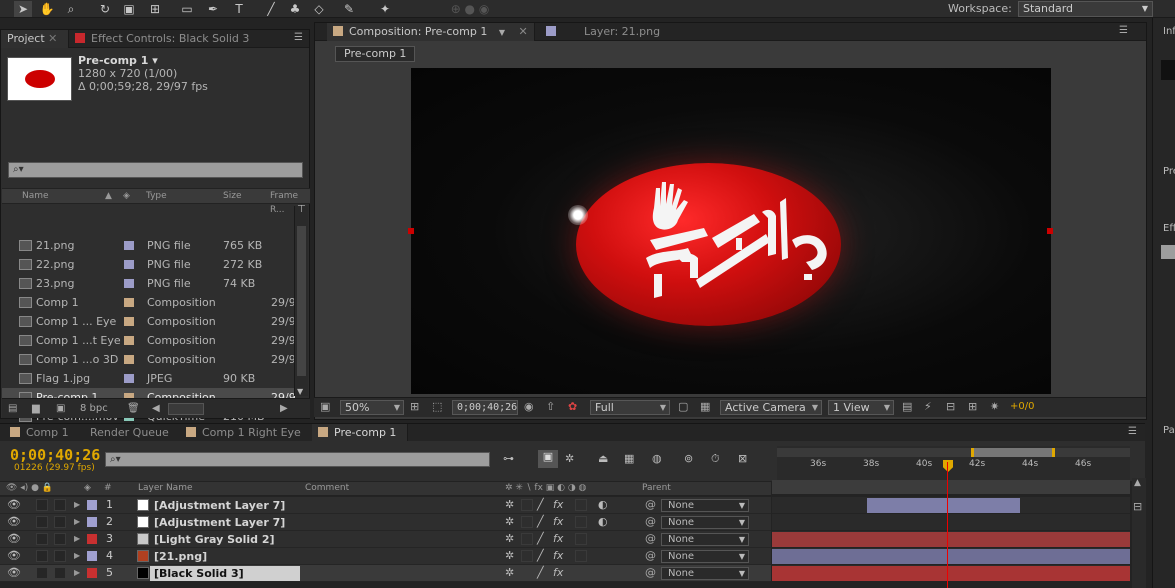 The width and height of the screenshot is (1175, 588). What do you see at coordinates (522, 31) in the screenshot?
I see `close-icon: ✕` at bounding box center [522, 31].